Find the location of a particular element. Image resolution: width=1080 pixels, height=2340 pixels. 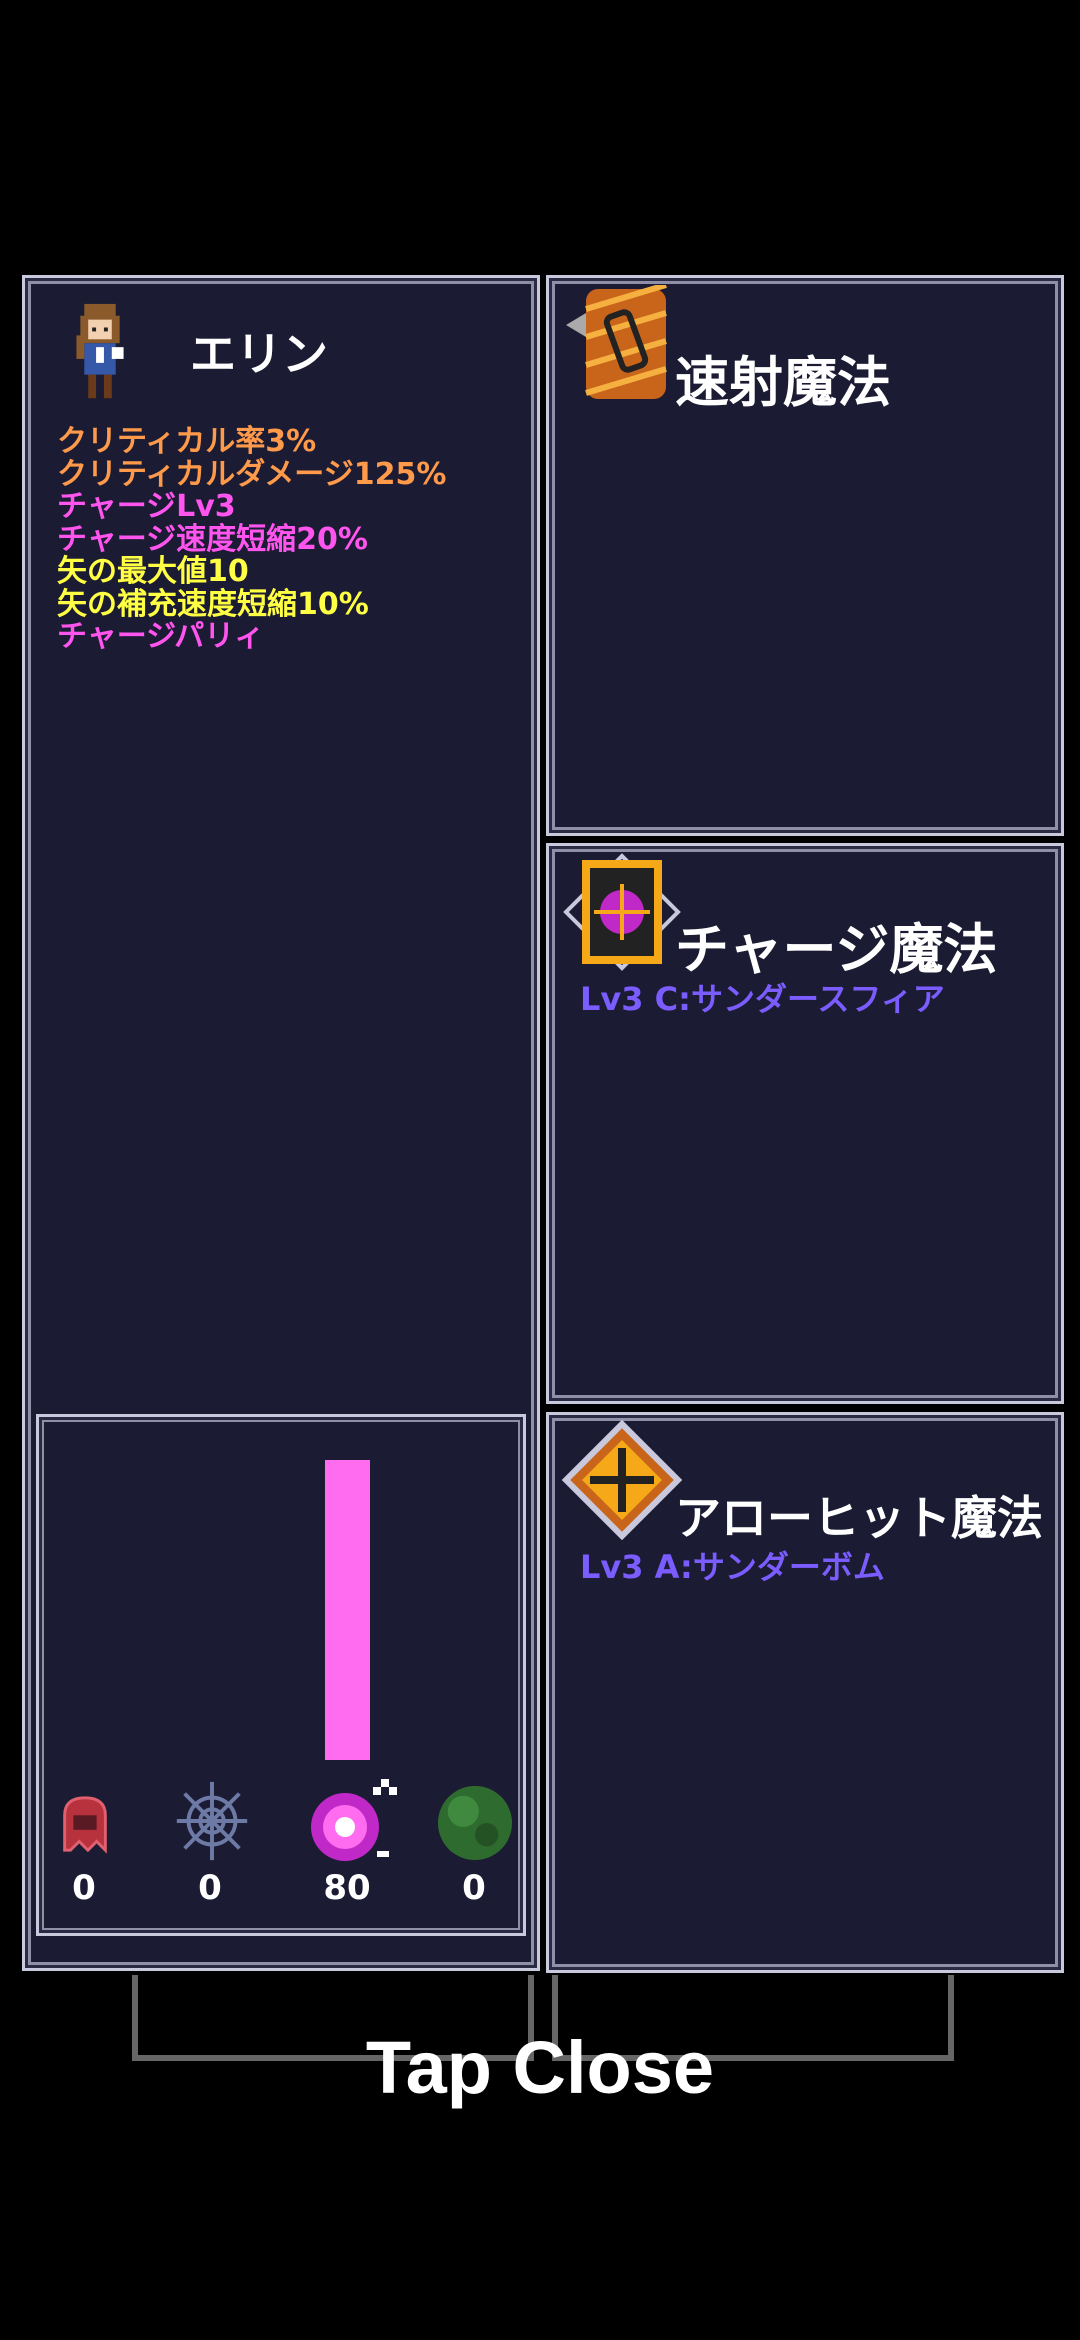

stat-line: チャージ速度短縮20% is located at coordinates (212, 539).